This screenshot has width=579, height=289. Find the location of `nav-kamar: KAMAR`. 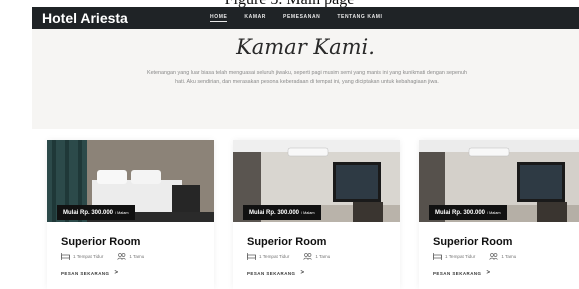

nav-kamar: KAMAR is located at coordinates (255, 18).